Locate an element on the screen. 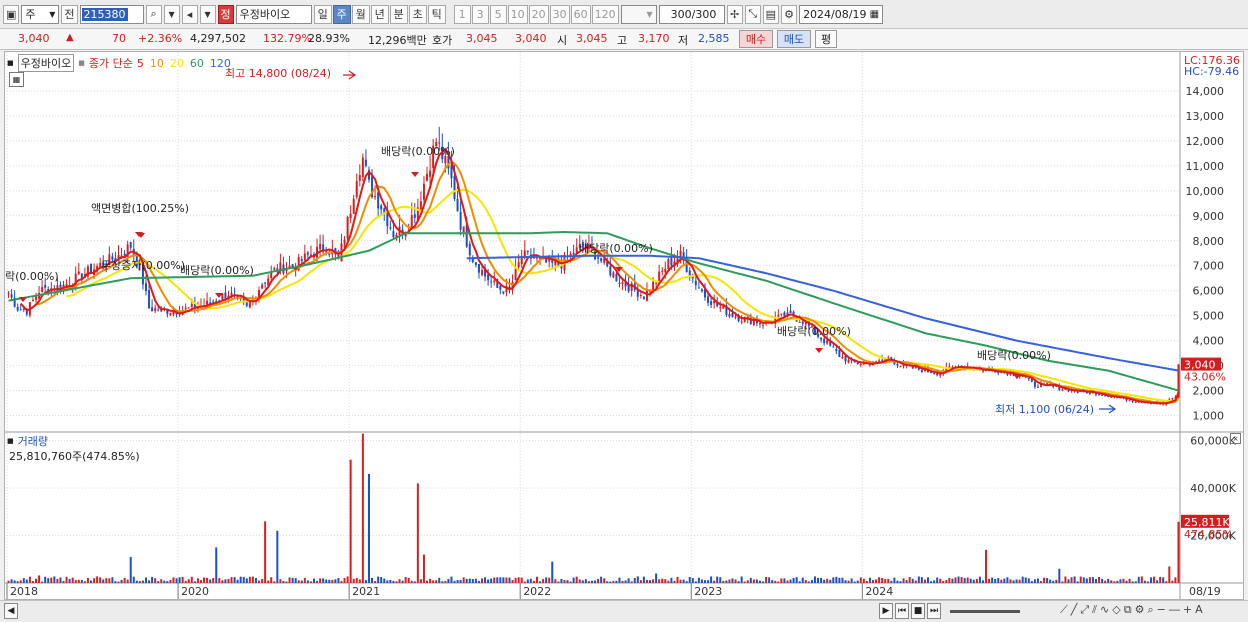 The width and height of the screenshot is (1248, 622). interval-button: 10 is located at coordinates (517, 14).